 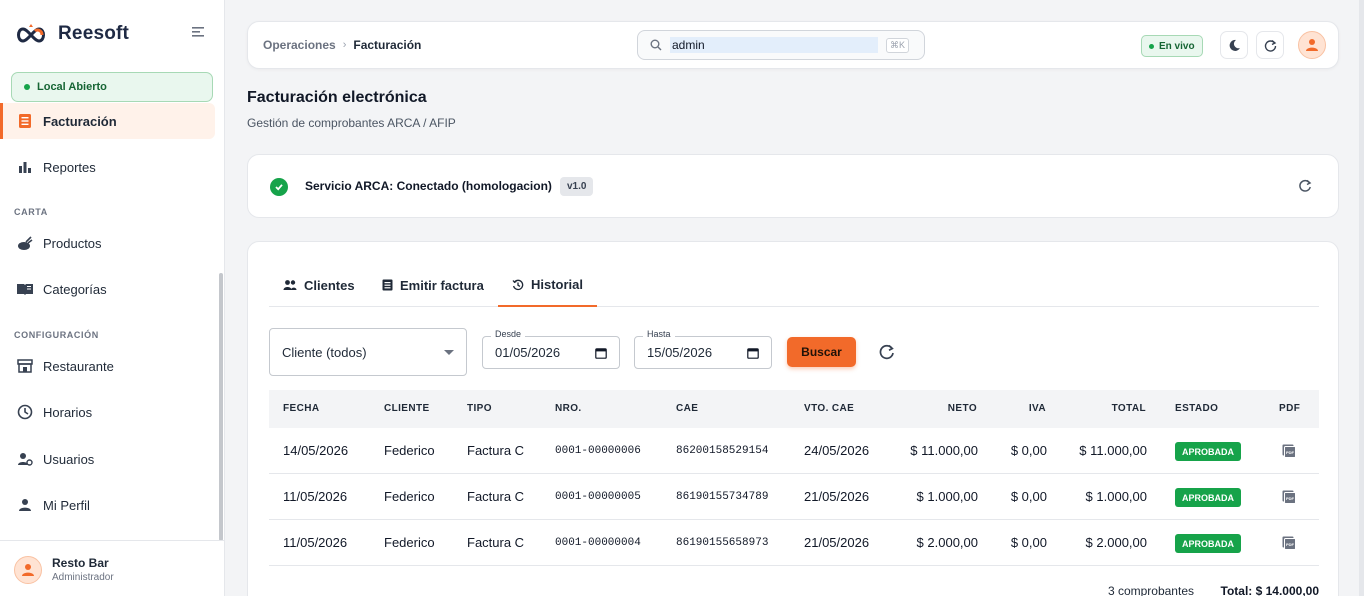 What do you see at coordinates (112, 568) in the screenshot?
I see `sidebar-user: Resto Bar Administrador` at bounding box center [112, 568].